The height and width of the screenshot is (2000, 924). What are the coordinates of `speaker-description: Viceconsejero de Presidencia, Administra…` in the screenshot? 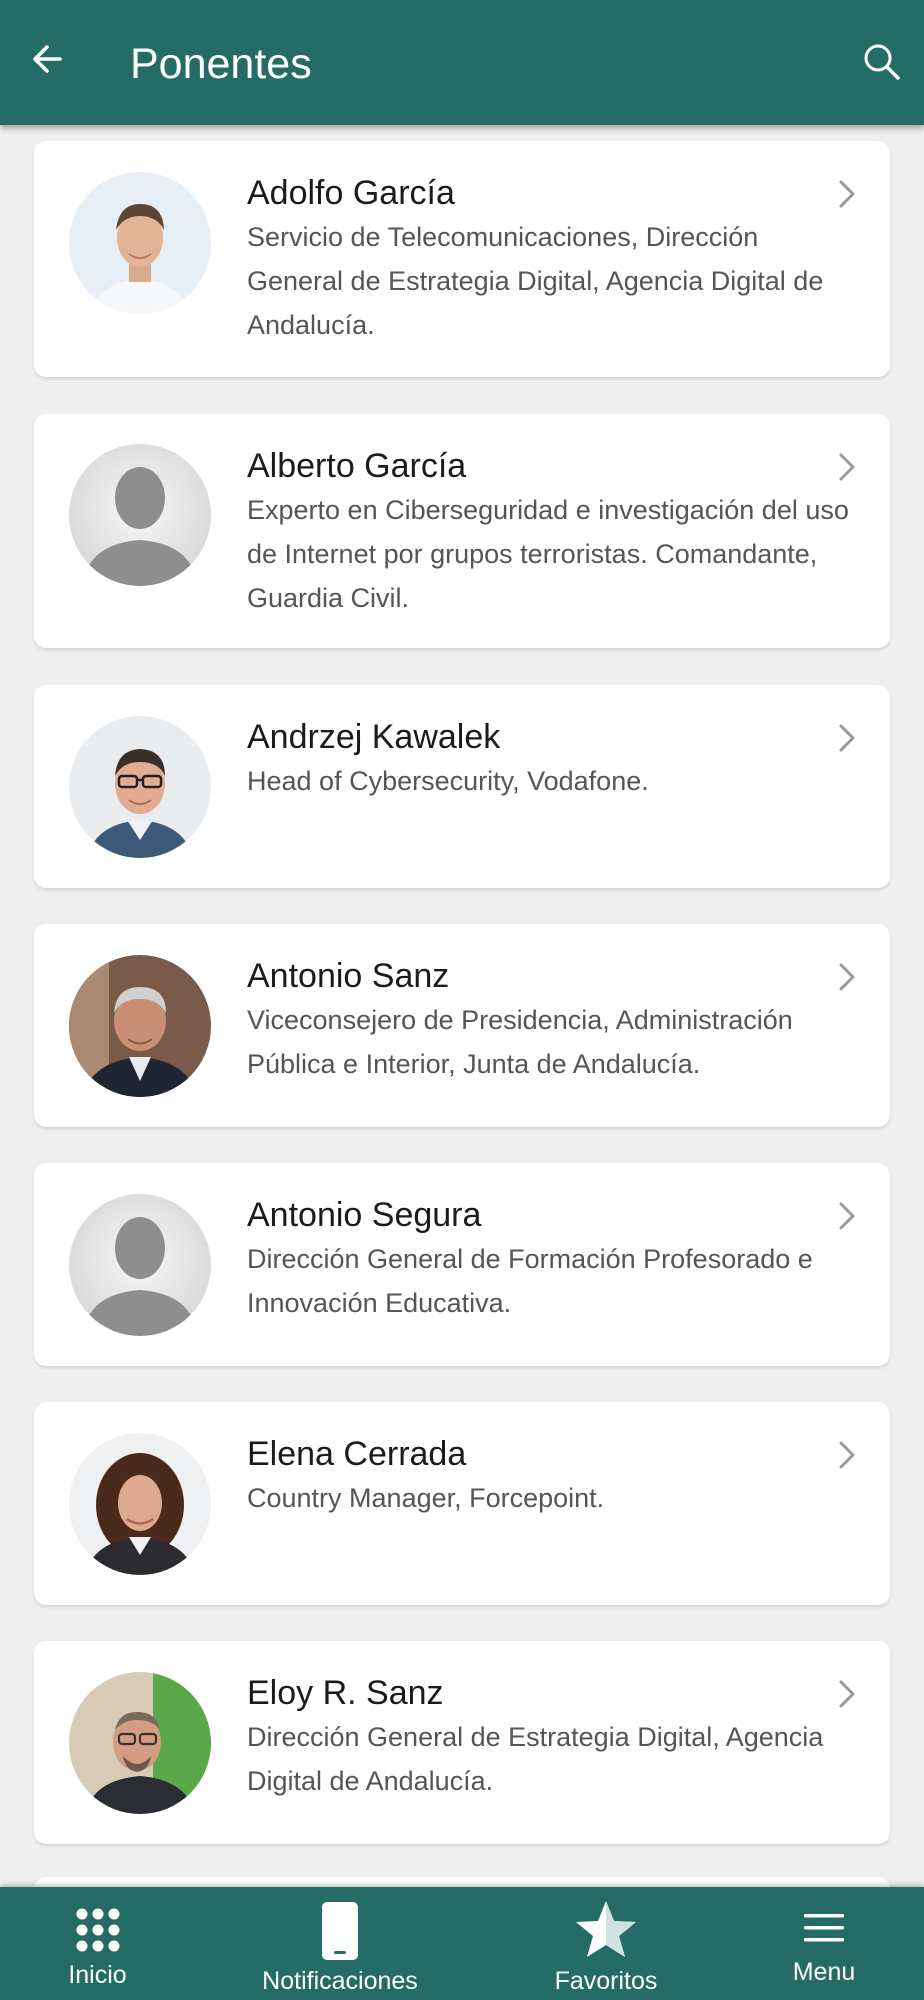 It's located at (520, 1042).